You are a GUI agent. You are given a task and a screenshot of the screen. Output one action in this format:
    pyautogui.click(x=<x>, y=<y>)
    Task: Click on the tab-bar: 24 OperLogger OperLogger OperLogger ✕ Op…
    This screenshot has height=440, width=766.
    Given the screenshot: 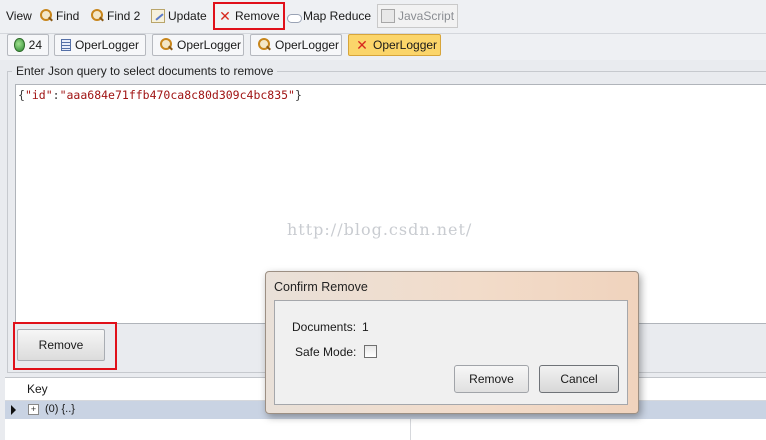 What is the action you would take?
    pyautogui.click(x=383, y=47)
    